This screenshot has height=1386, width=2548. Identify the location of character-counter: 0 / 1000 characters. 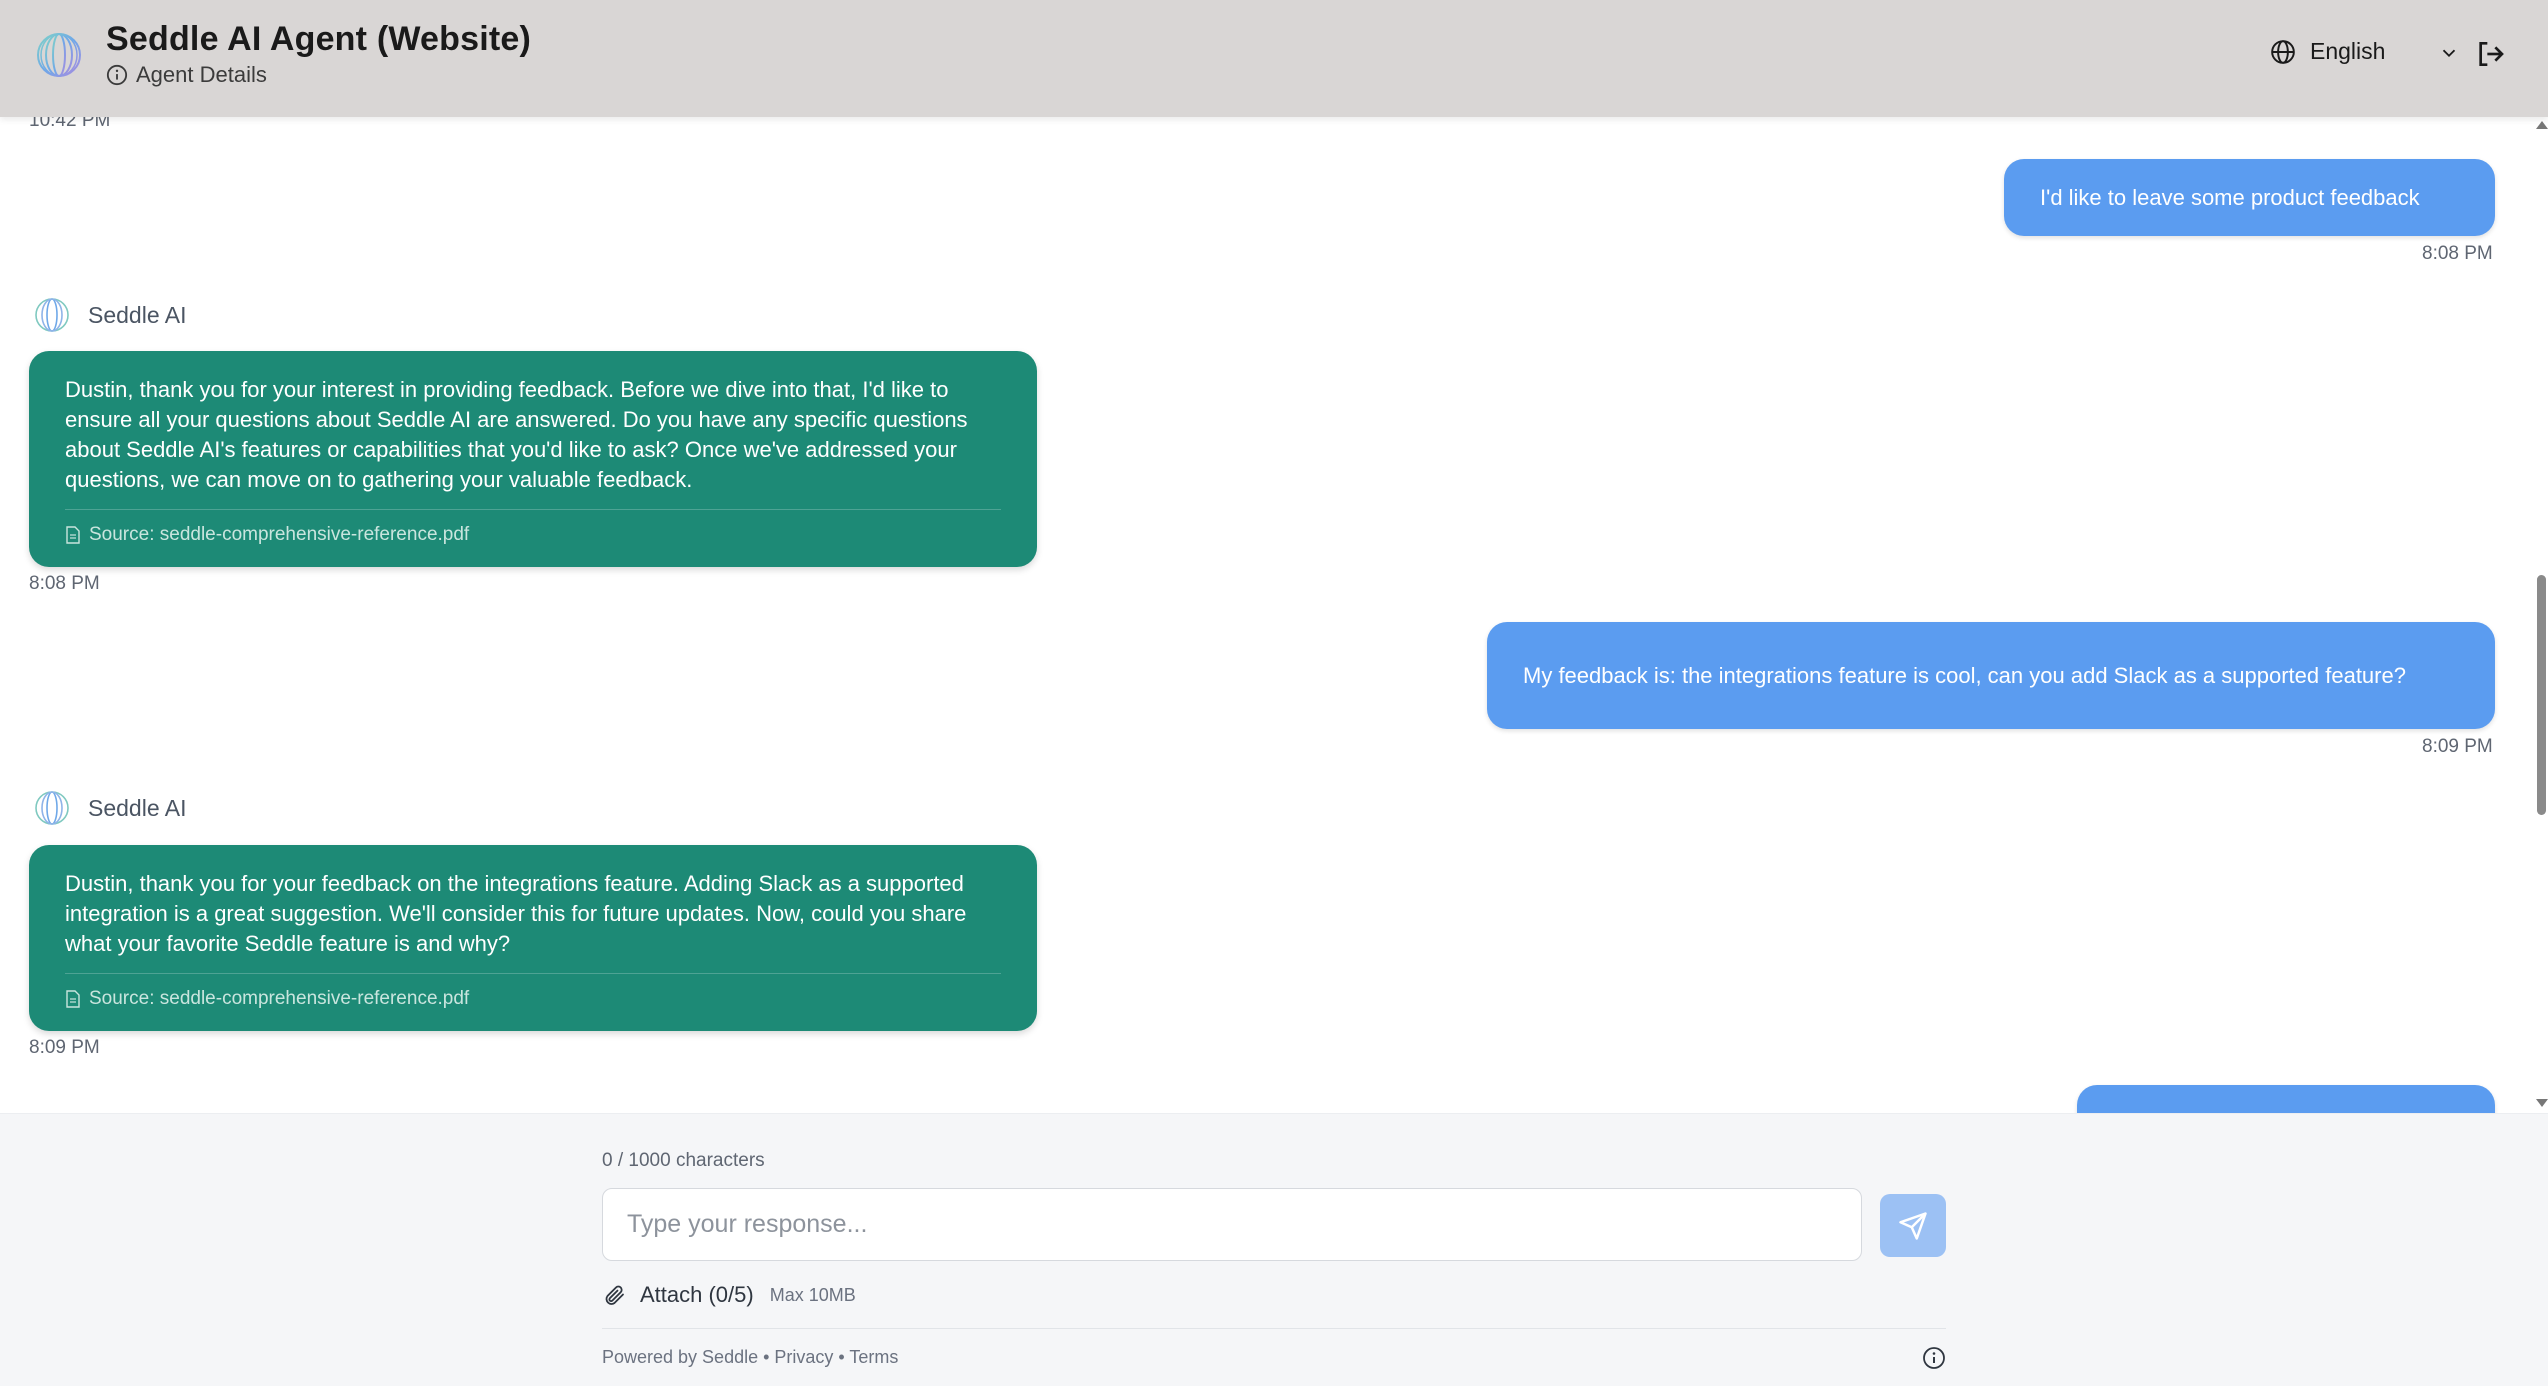
(683, 1160).